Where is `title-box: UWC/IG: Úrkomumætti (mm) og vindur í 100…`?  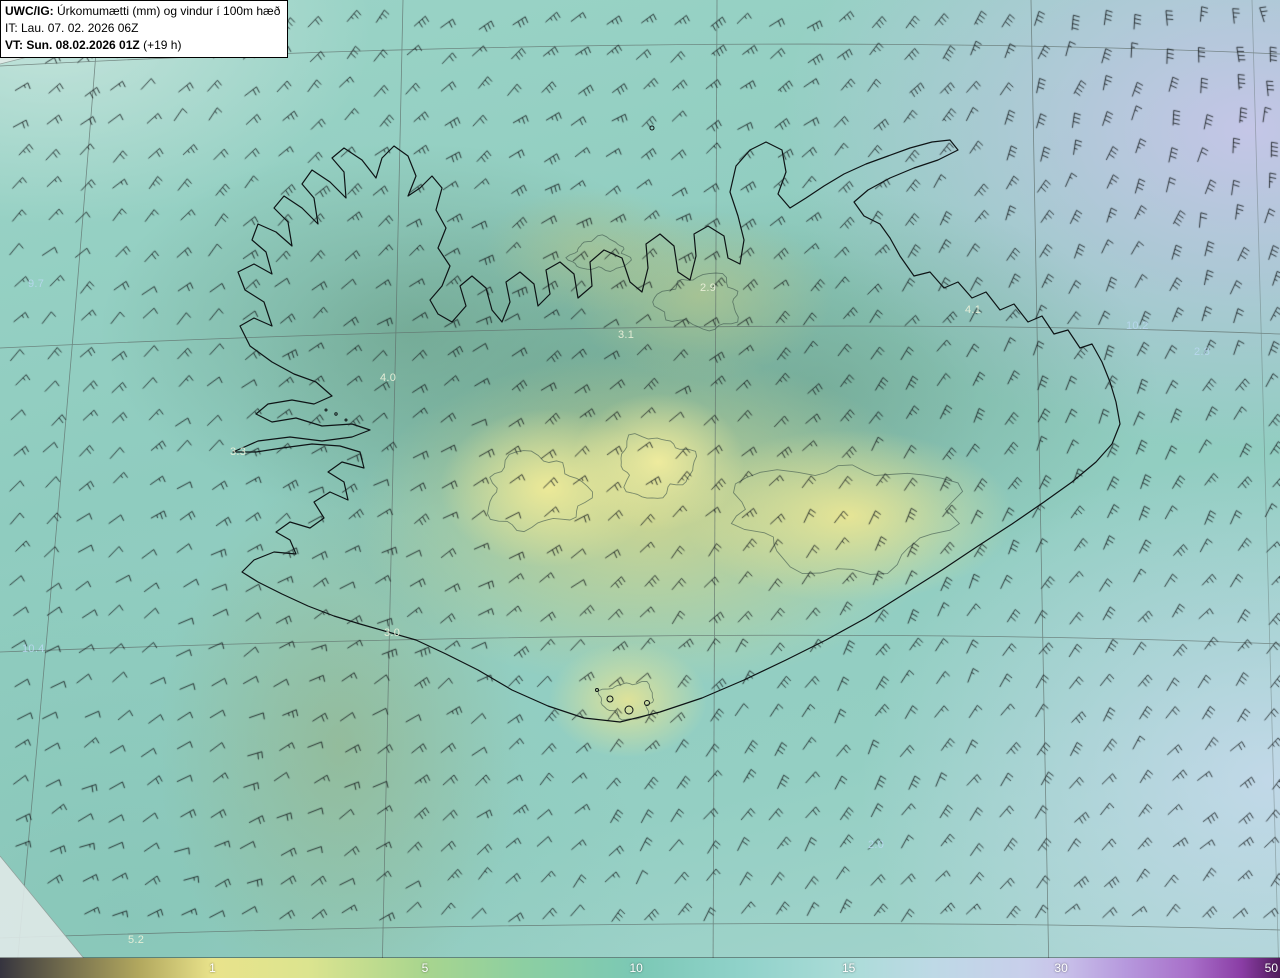 title-box: UWC/IG: Úrkomumætti (mm) og vindur í 100… is located at coordinates (144, 29).